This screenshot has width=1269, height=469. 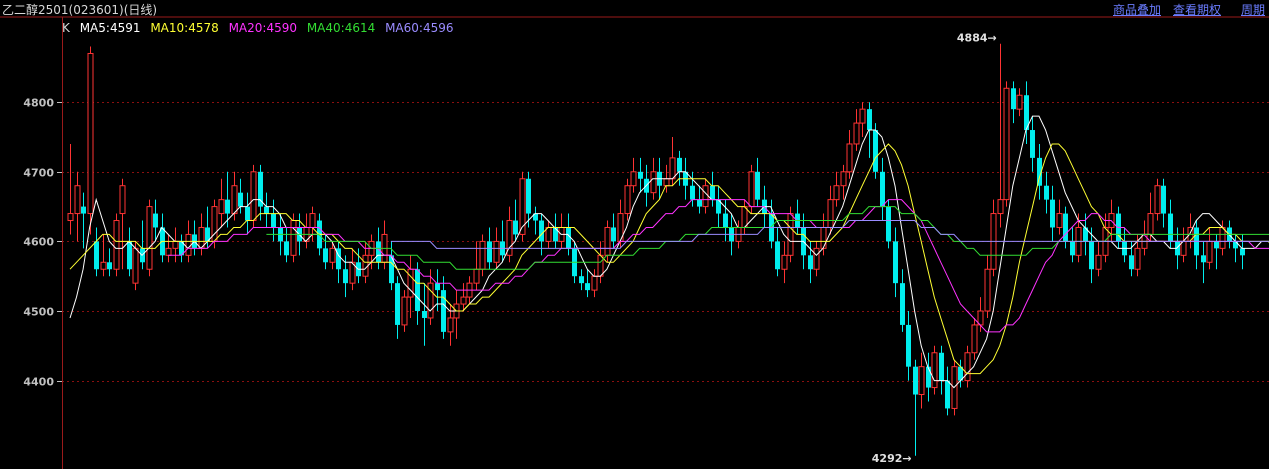 What do you see at coordinates (977, 38) in the screenshot?
I see `extreme-label-high: 4884→` at bounding box center [977, 38].